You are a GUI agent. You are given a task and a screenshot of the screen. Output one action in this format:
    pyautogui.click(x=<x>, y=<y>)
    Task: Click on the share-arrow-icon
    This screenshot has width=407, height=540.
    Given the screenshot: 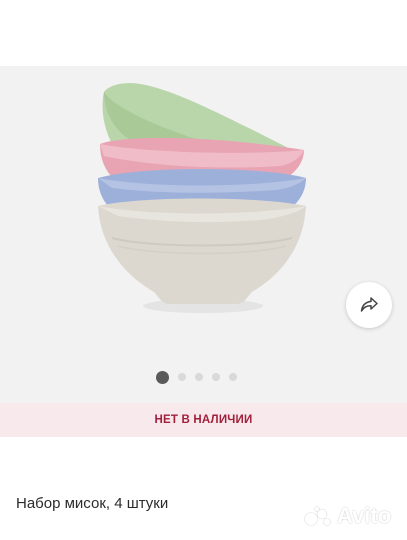 What is the action you would take?
    pyautogui.click(x=369, y=304)
    